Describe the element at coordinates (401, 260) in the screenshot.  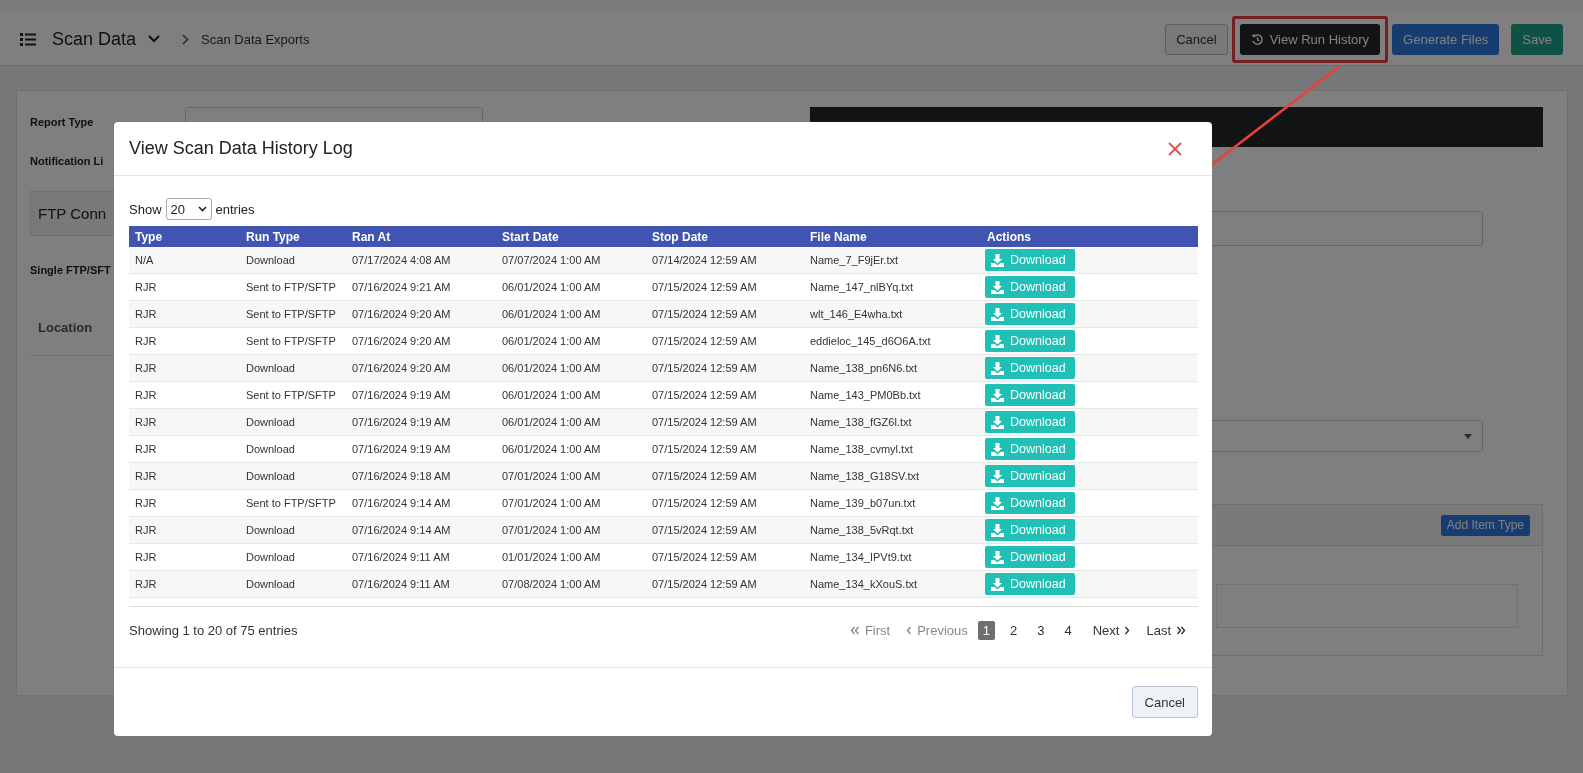
I see `table-cell-text: 07/17/2024 4:08 AM` at that location.